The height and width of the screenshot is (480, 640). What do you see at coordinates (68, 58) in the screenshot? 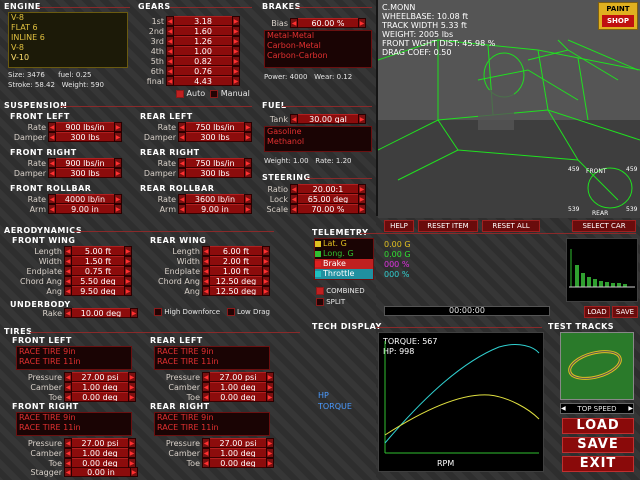
I see `engine-option-selected: V-10` at bounding box center [68, 58].